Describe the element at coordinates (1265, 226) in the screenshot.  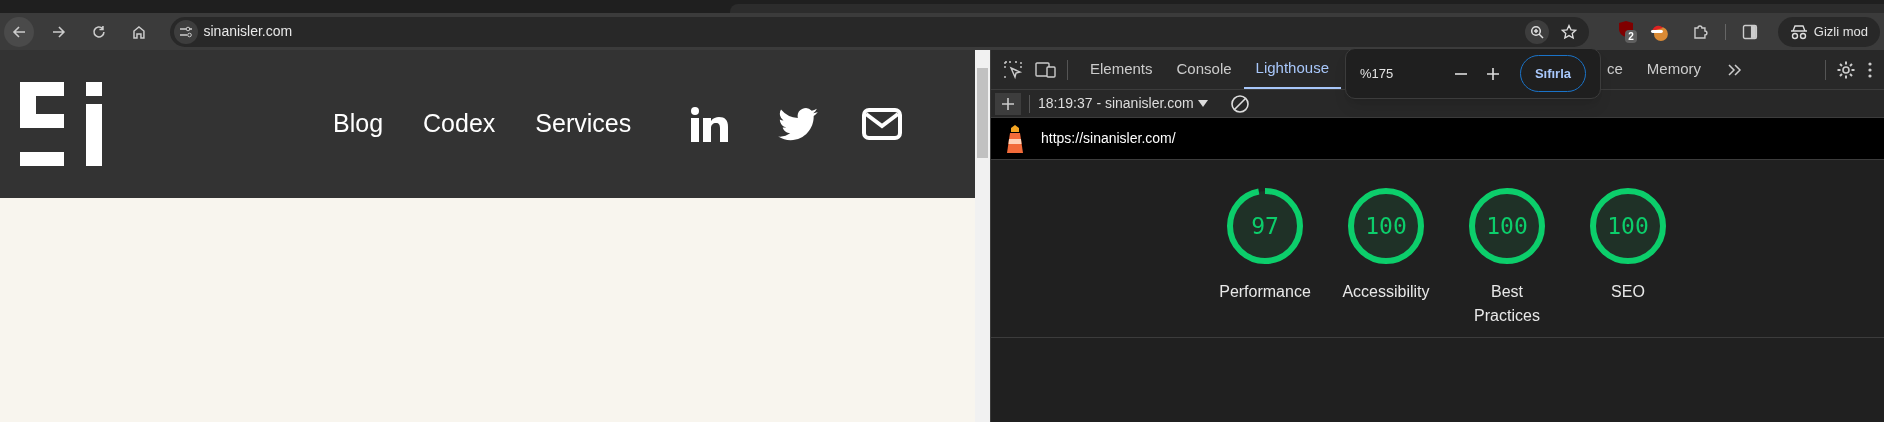
I see `score-value: 97` at that location.